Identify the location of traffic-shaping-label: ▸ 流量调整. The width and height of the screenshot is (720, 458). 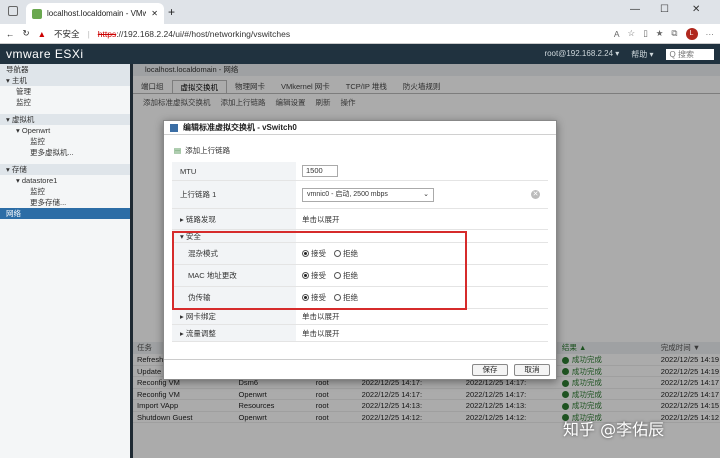
(234, 333).